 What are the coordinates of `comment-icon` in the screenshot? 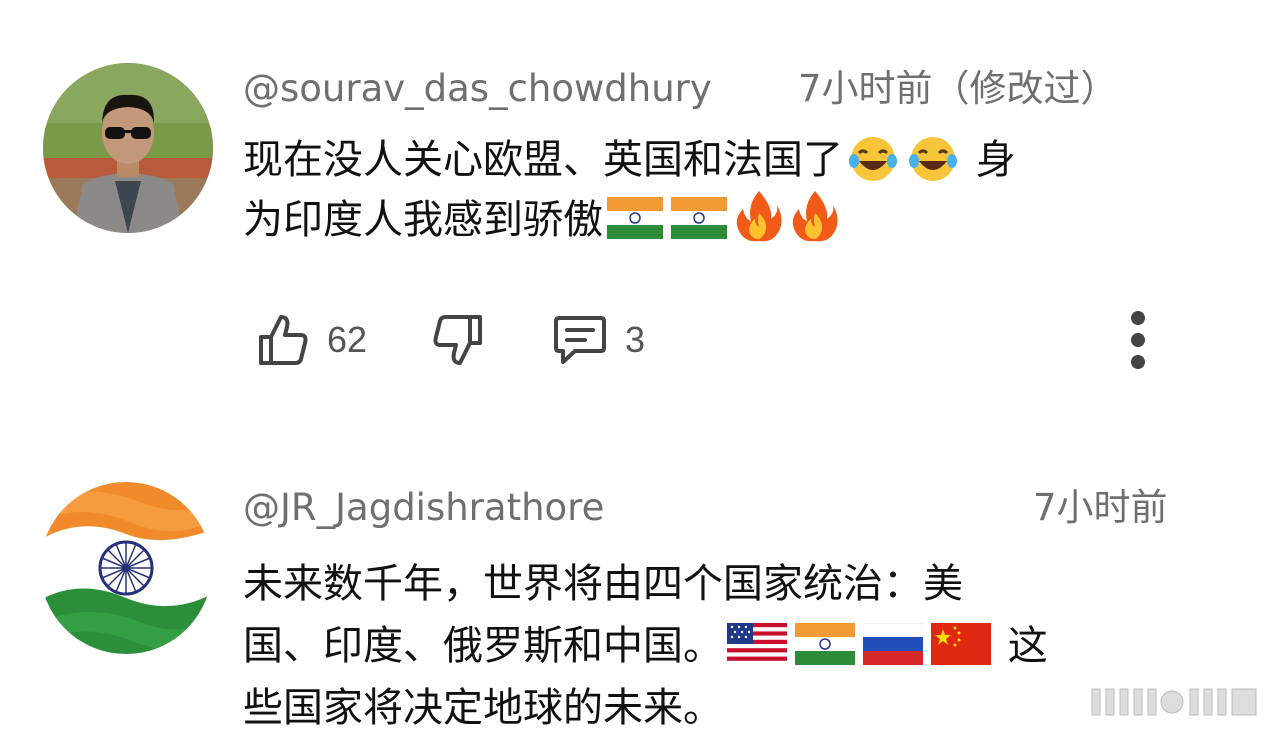 It's located at (580, 340).